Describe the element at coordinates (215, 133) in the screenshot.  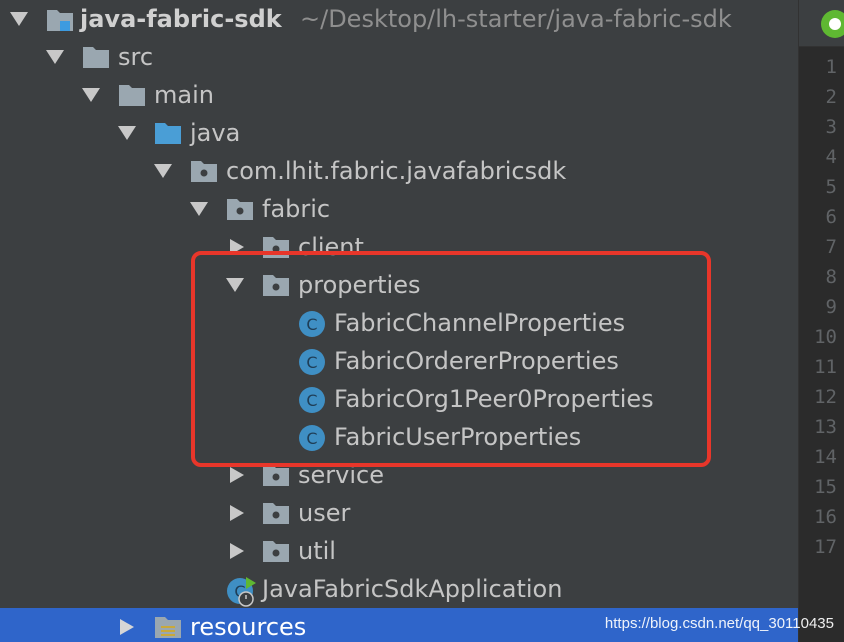
I see `tree-label: java` at that location.